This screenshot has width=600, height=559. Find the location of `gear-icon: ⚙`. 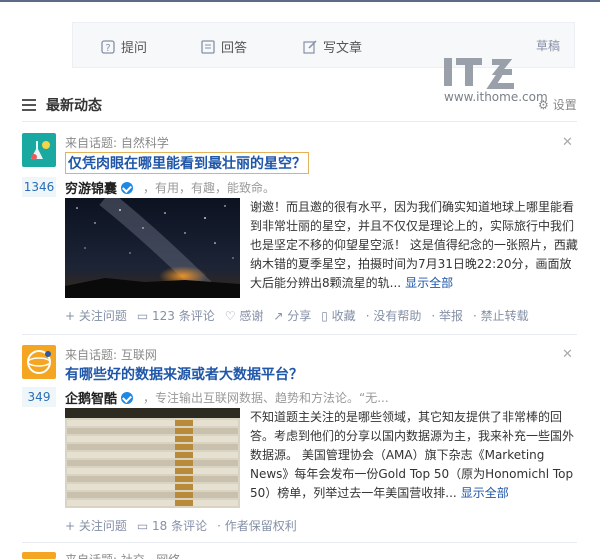

gear-icon: ⚙ is located at coordinates (543, 104).